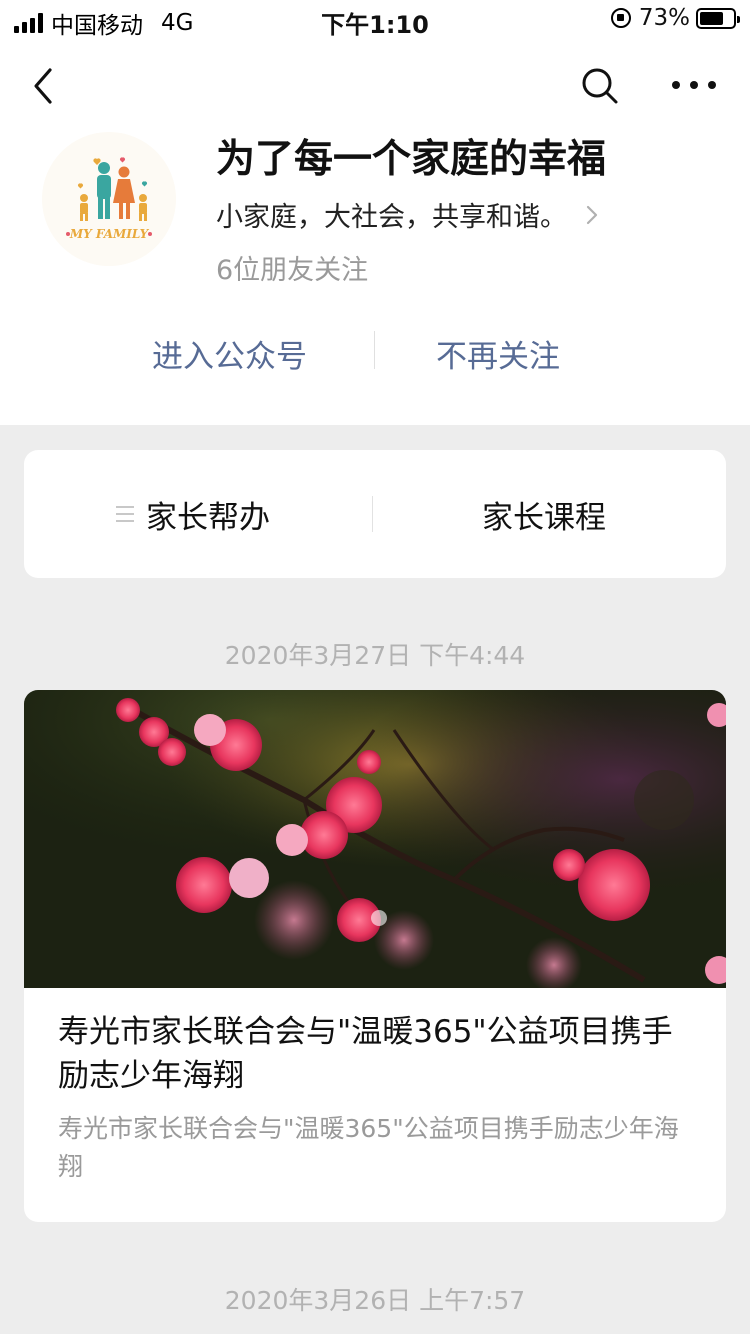  I want to click on article-digest: 寿光市家长联合会与"温暖365"公益项目携手励志少年海翔, so click(368, 1147).